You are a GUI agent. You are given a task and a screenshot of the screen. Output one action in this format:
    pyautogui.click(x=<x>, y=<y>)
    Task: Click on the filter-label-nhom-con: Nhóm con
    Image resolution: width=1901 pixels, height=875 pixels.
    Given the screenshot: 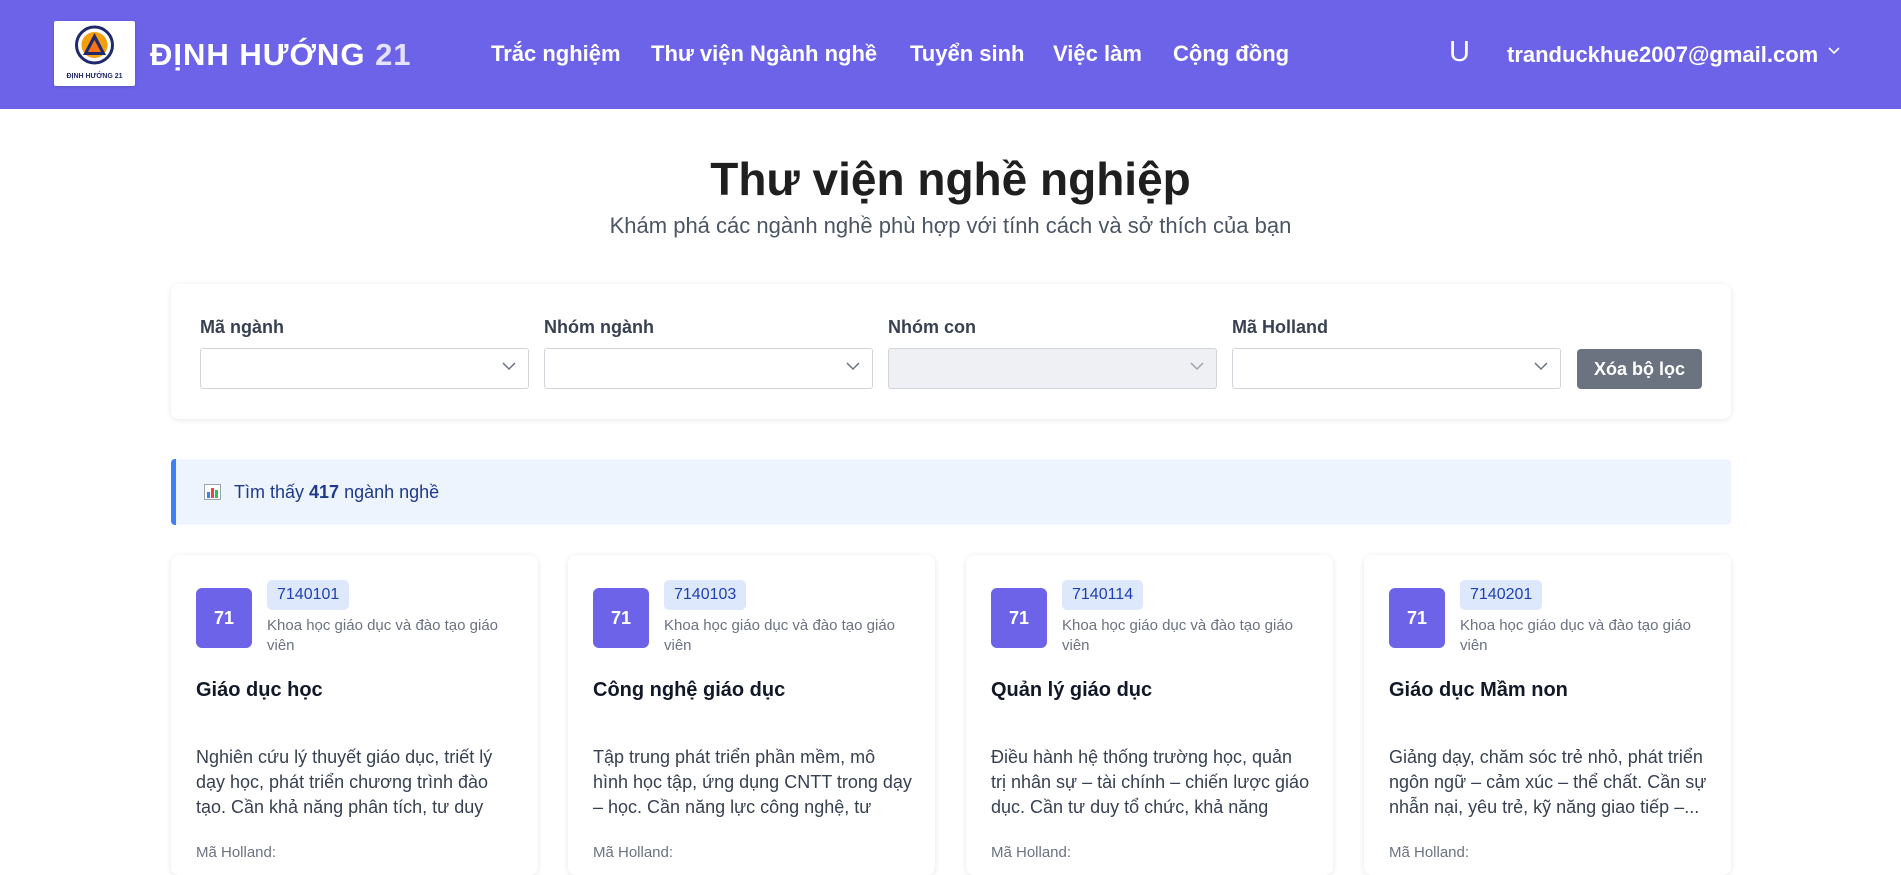 What is the action you would take?
    pyautogui.click(x=932, y=327)
    